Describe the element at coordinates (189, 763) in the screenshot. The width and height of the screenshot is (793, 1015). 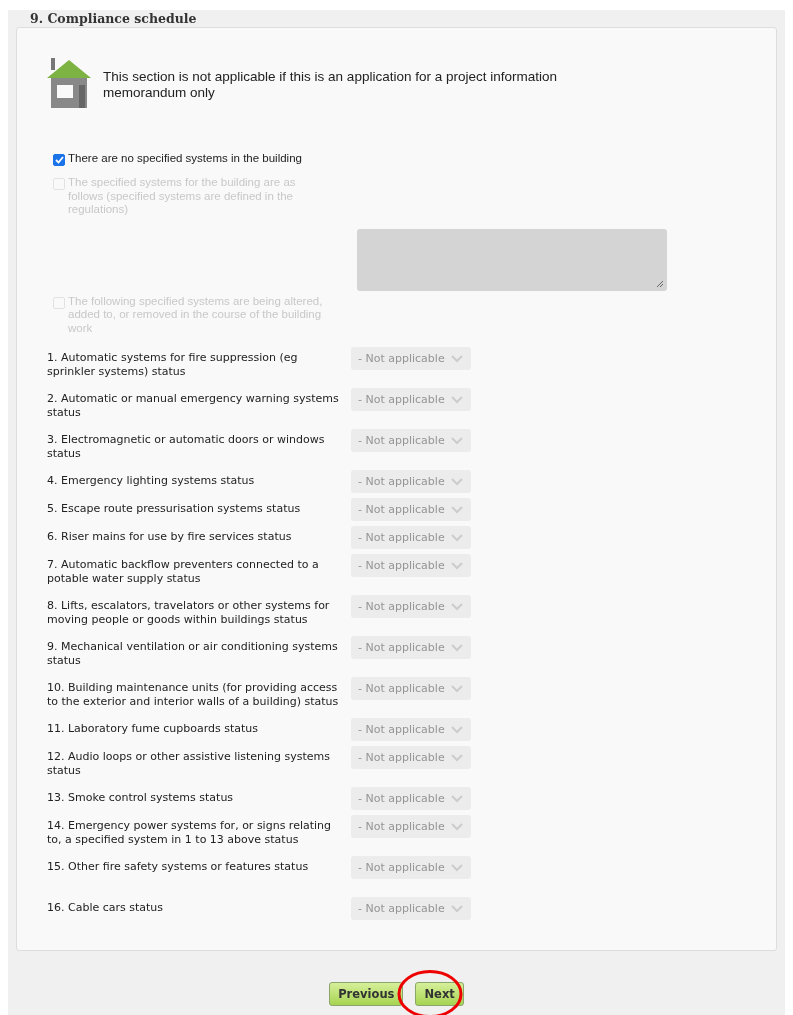
I see `system-label: 12. Audio loops or other assistive listening systems status` at that location.